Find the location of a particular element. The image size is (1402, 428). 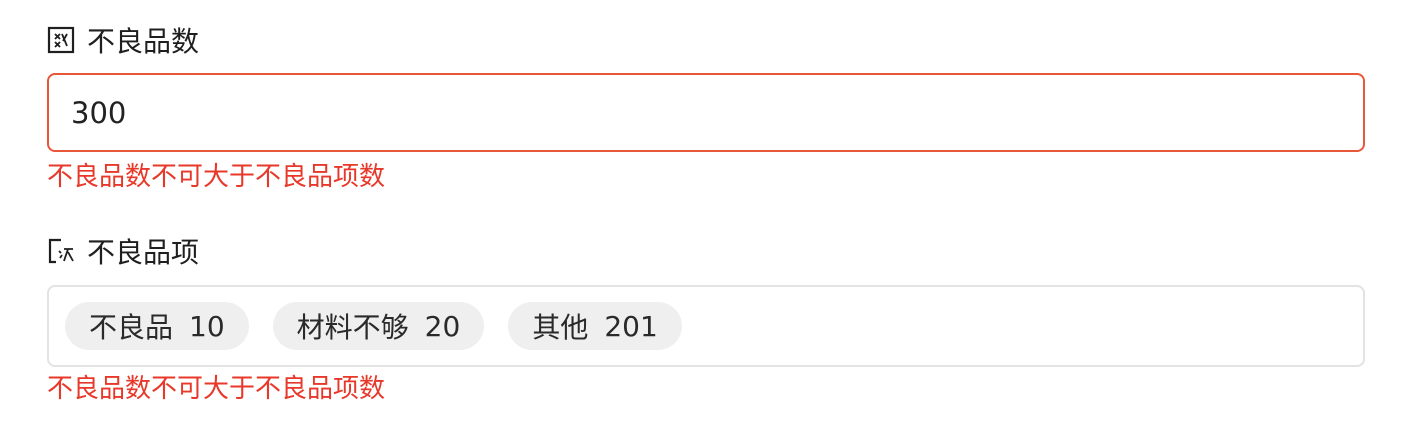

tag-name: 不良品 is located at coordinates (131, 327).